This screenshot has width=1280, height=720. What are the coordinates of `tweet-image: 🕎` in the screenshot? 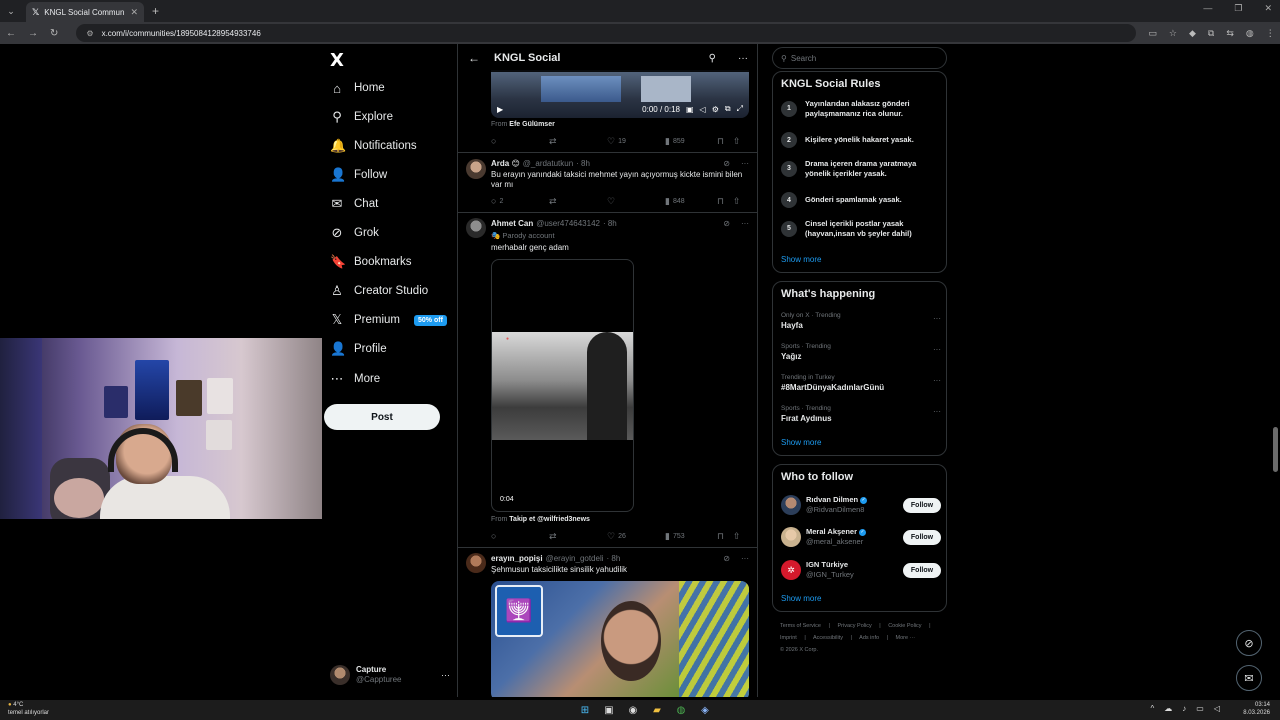 It's located at (620, 639).